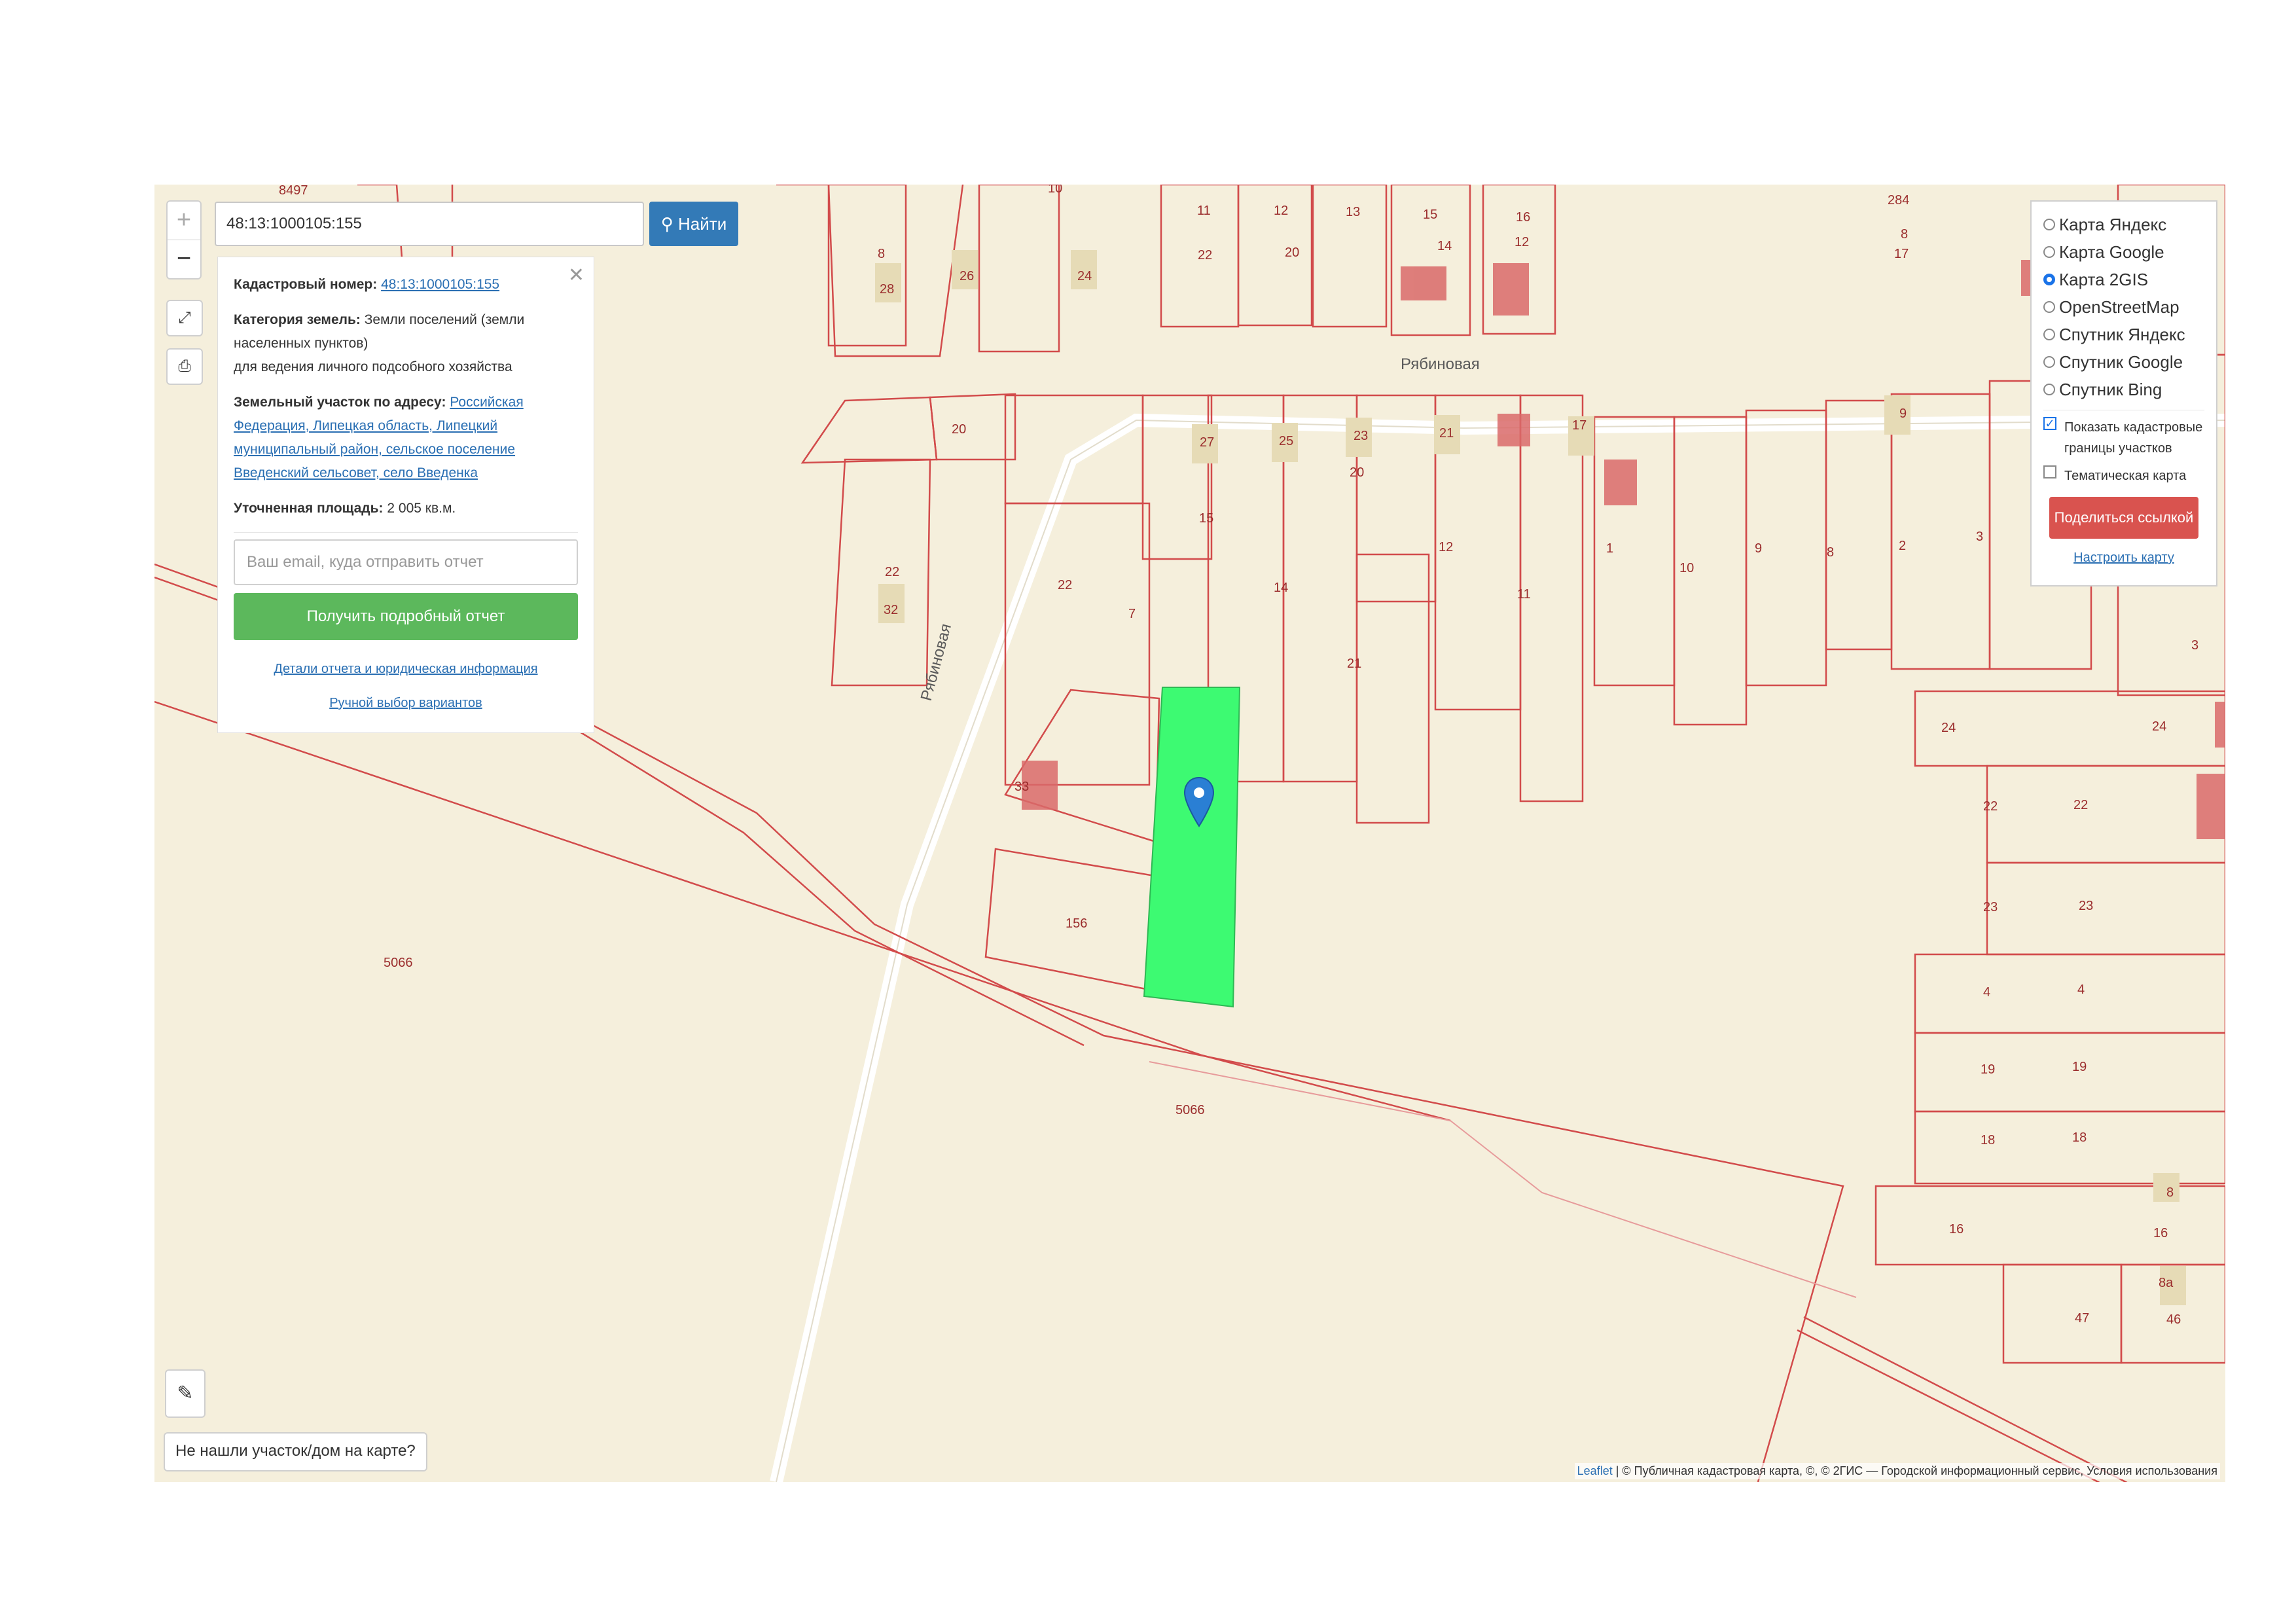 The width and height of the screenshot is (2296, 1624). What do you see at coordinates (2123, 279) in the screenshot?
I see `layer-option-2gis: Карта 2GIS` at bounding box center [2123, 279].